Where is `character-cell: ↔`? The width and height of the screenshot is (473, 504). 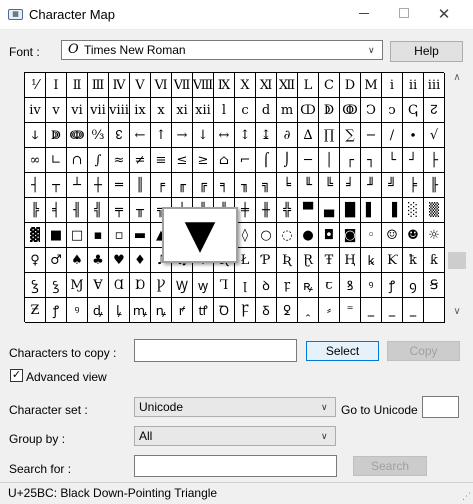 character-cell: ↔ is located at coordinates (224, 135).